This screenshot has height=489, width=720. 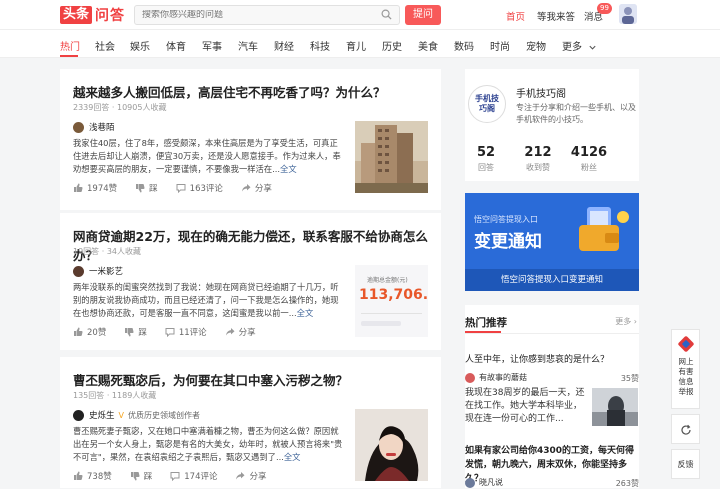 I want to click on notice-banner: 悟空问答提现入口 变更通知 悟空问答提现入口变更通知, so click(x=552, y=242).